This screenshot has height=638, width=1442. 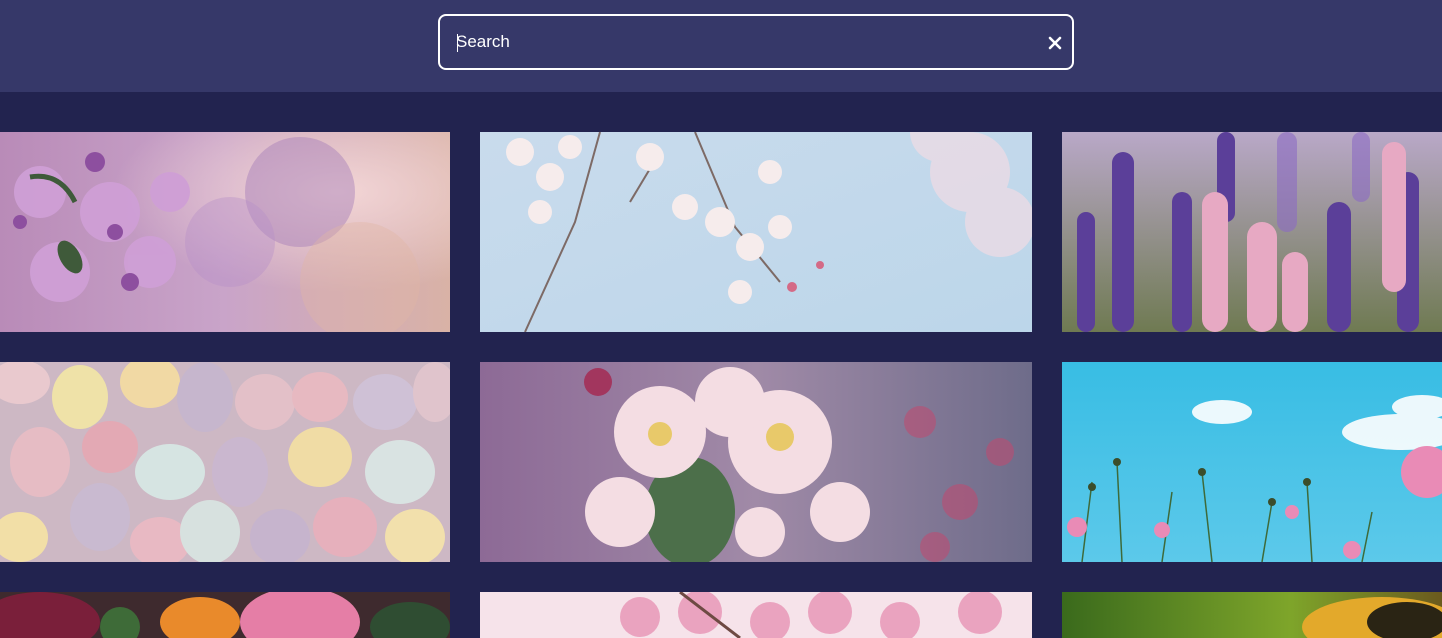 What do you see at coordinates (741, 42) in the screenshot?
I see `search-input` at bounding box center [741, 42].